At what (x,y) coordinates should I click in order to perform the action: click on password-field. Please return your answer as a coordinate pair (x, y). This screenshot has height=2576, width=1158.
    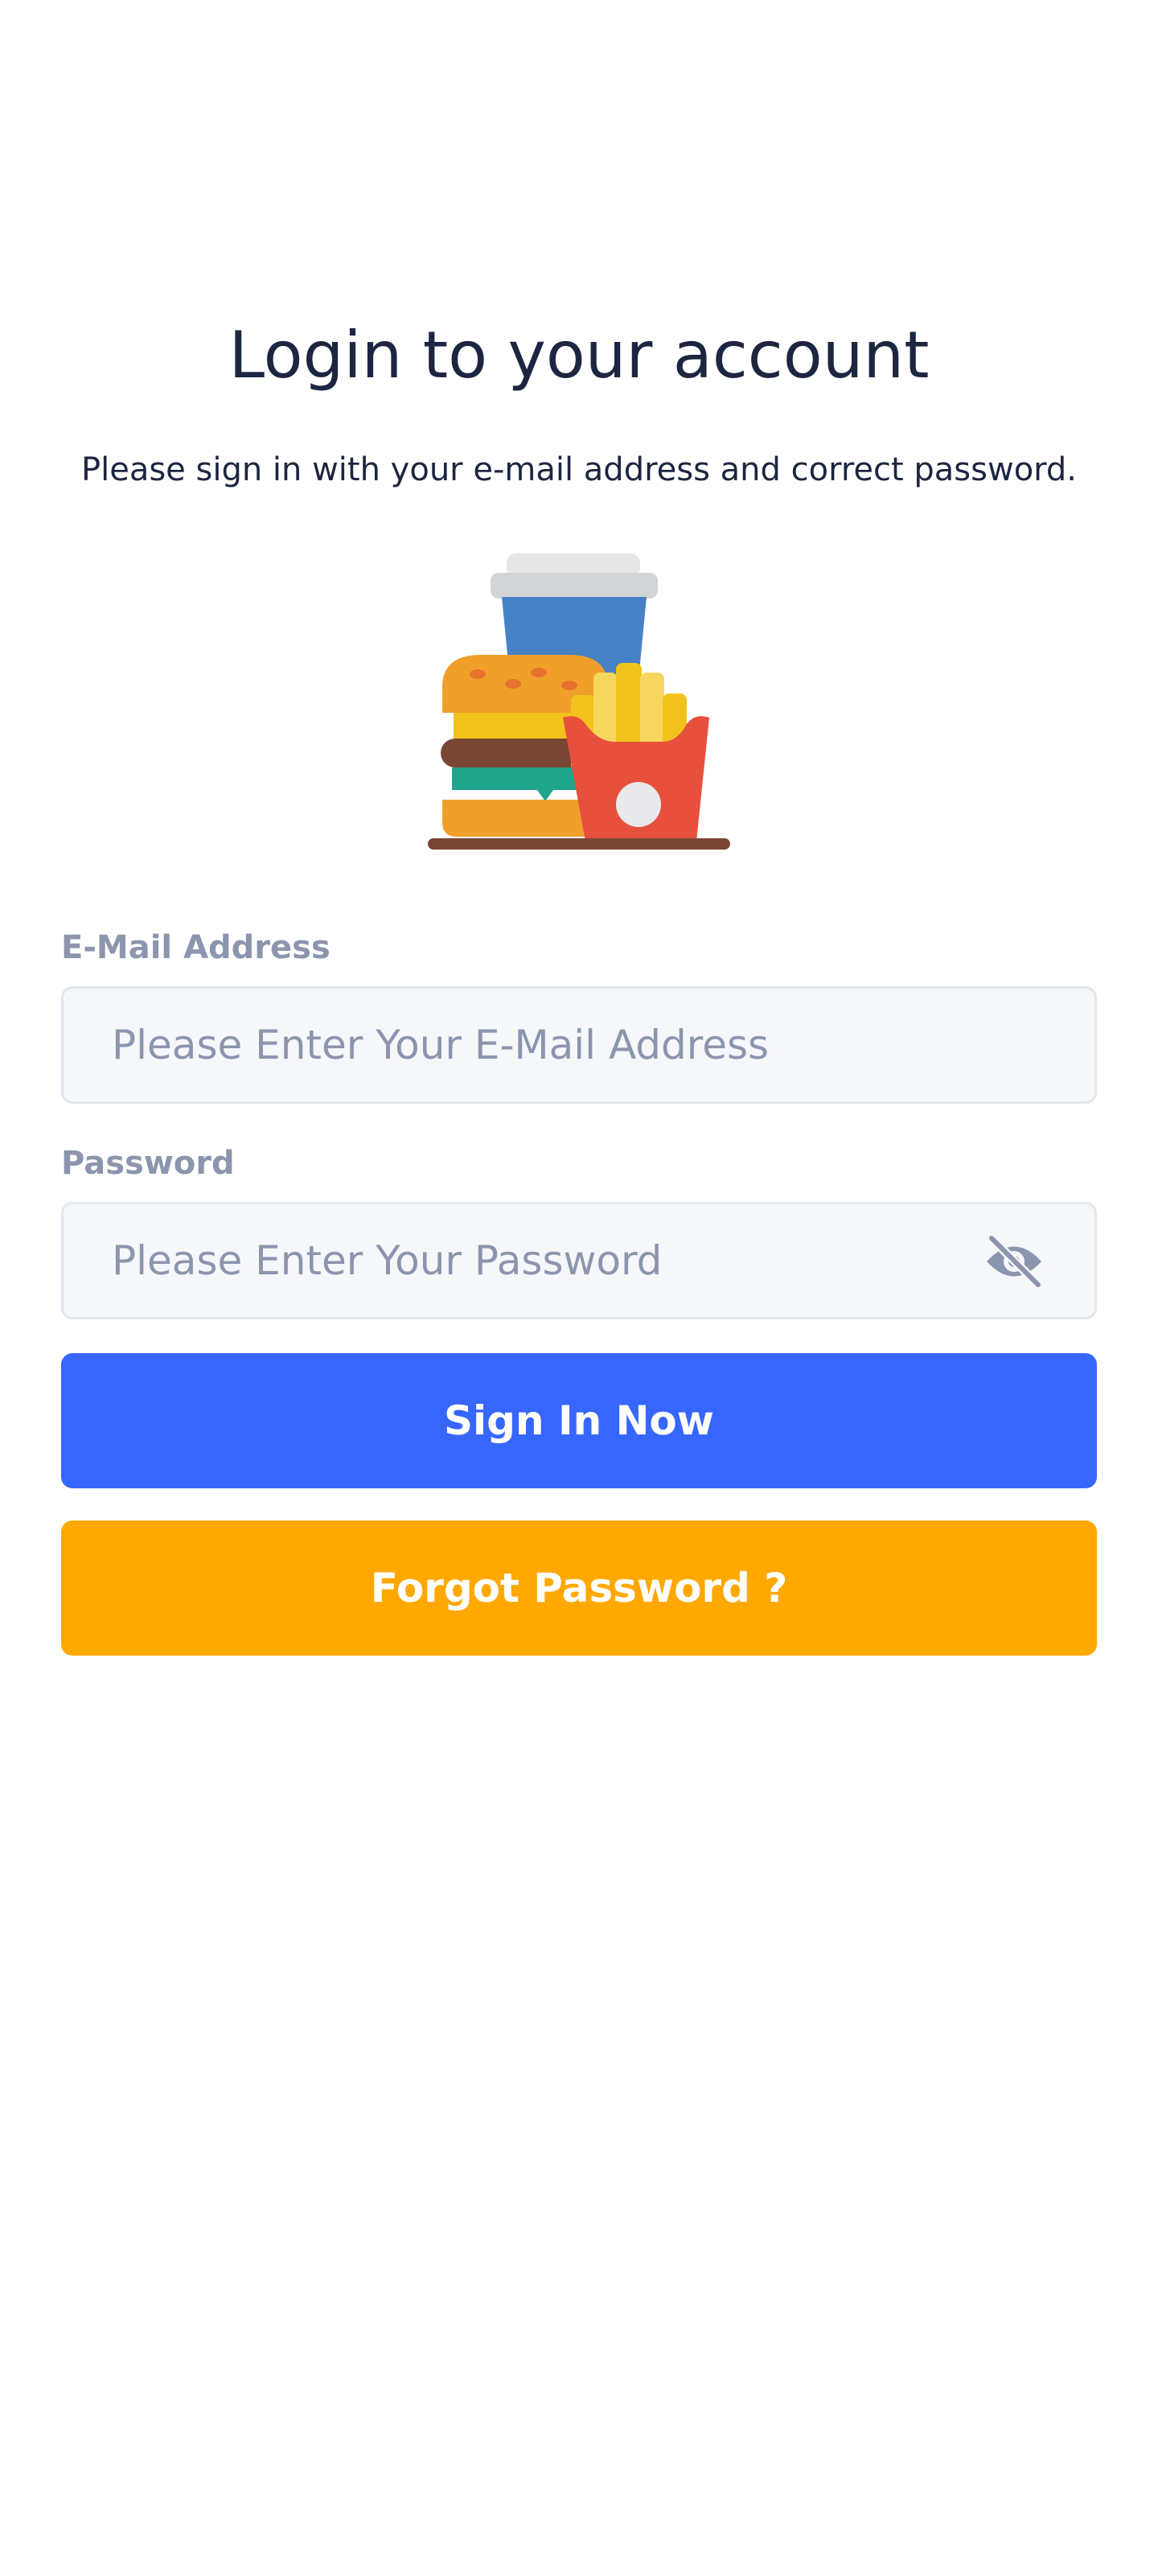
    Looking at the image, I should click on (546, 1260).